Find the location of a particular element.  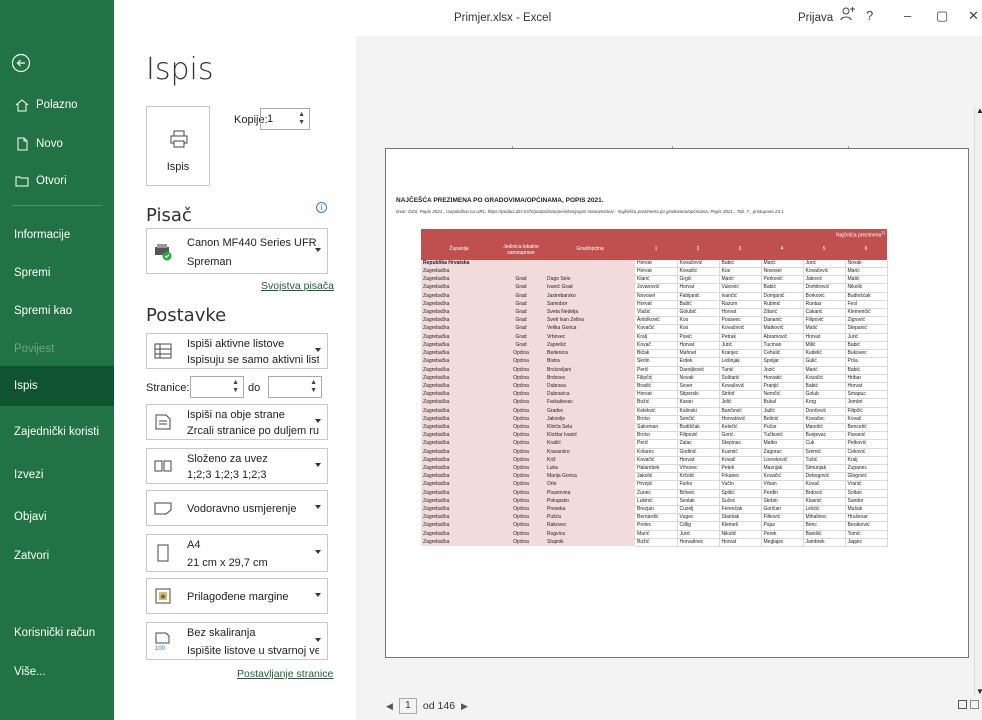

table-cell: Kolarec is located at coordinates (656, 452).